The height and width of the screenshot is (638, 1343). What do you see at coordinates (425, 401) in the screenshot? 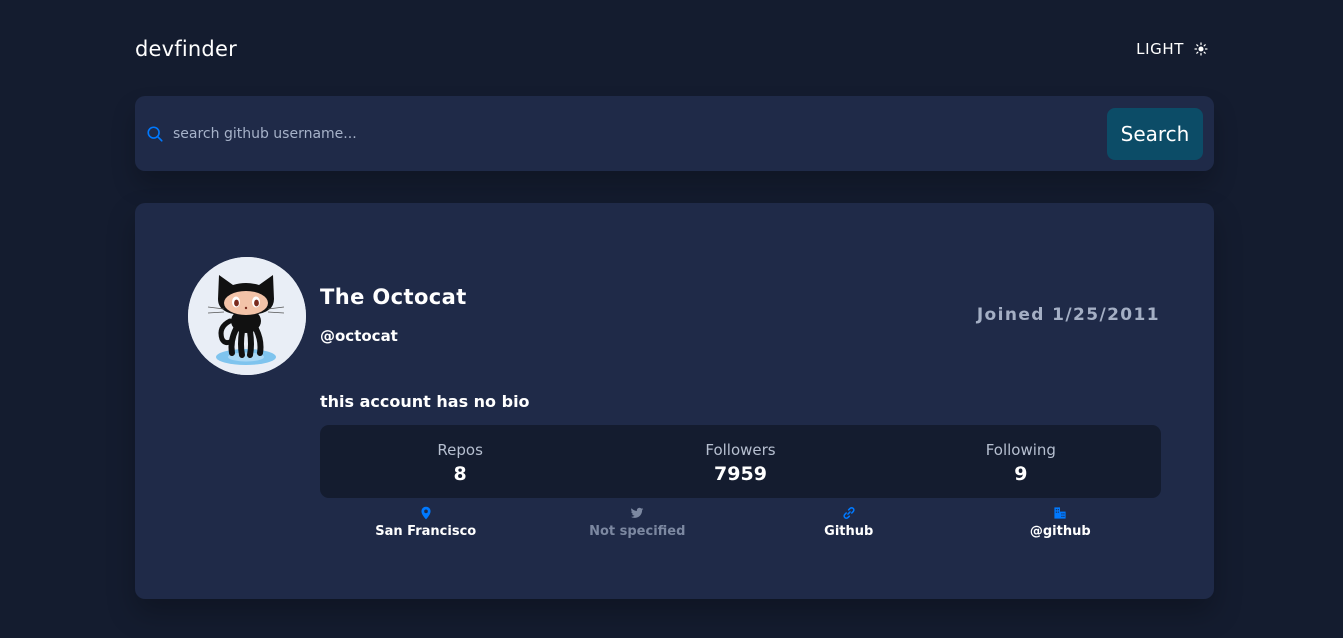
I see `profile-bio: this account has no bio` at bounding box center [425, 401].